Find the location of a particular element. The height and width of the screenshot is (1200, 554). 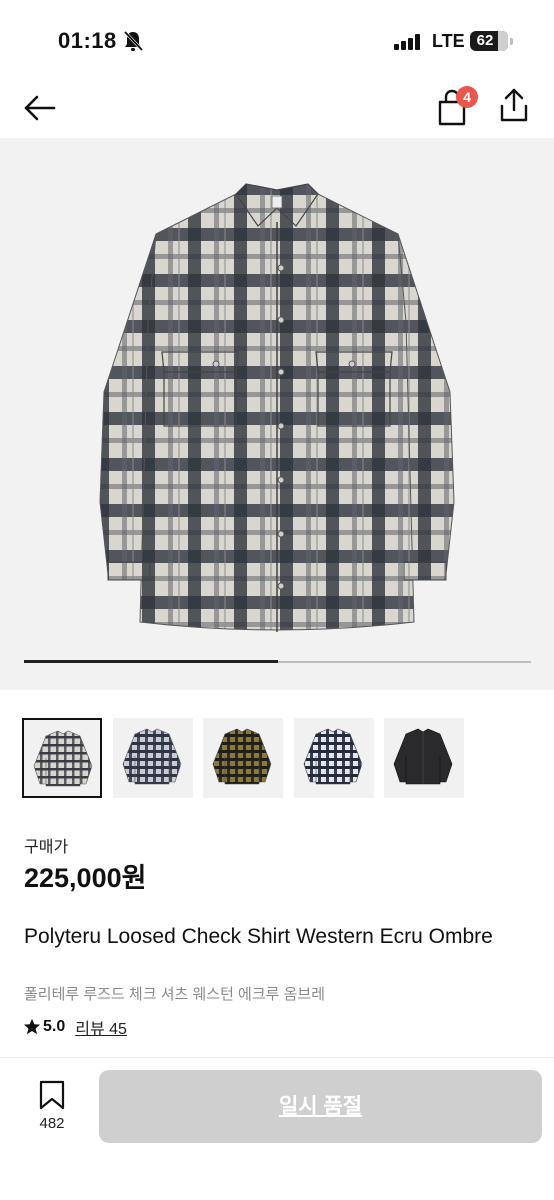

gallery-progress-fill is located at coordinates (151, 661).